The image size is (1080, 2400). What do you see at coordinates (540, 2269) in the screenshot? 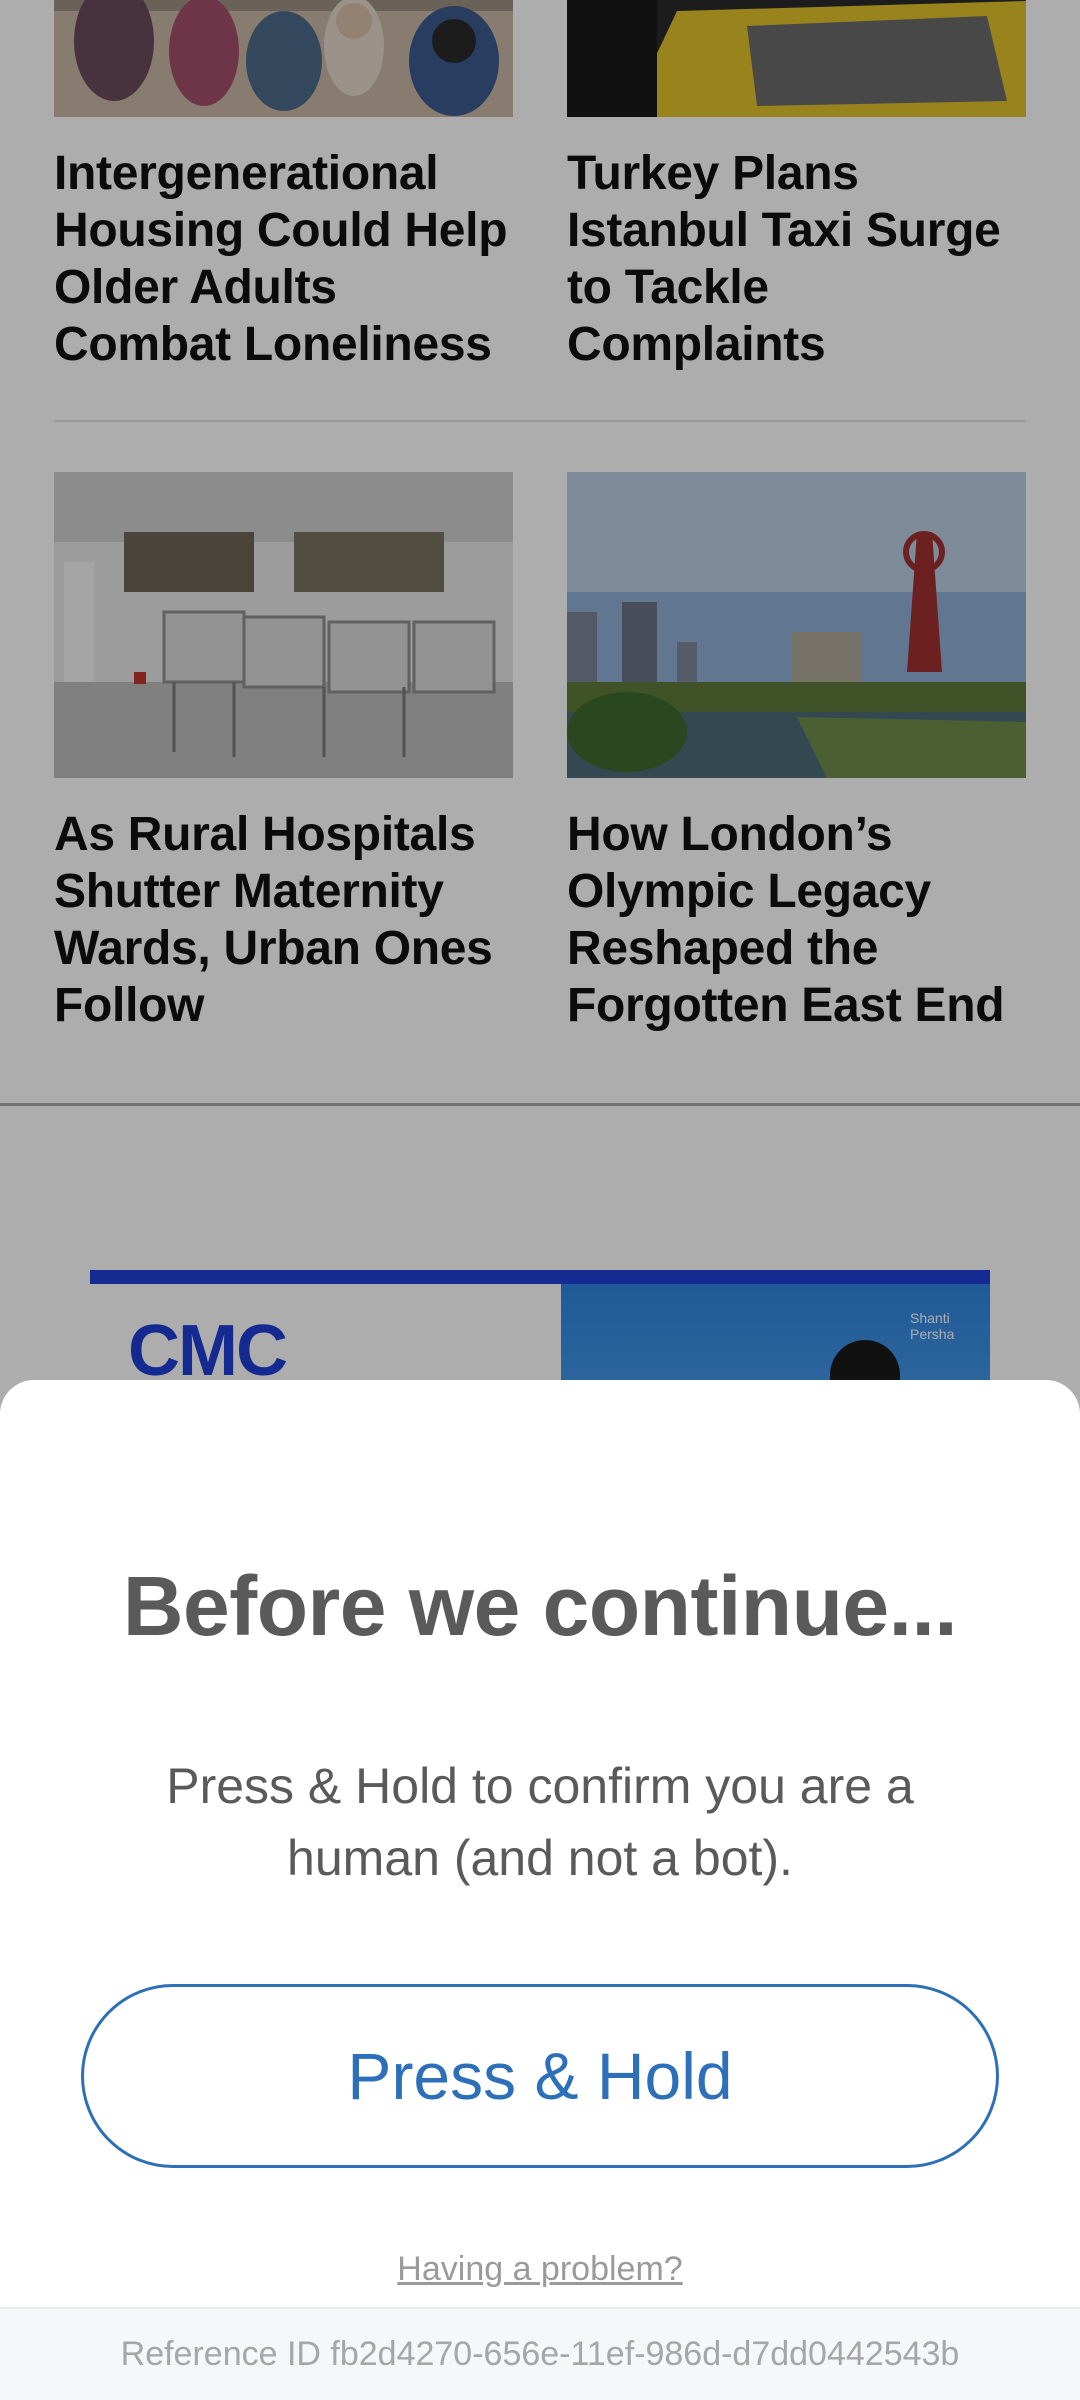
I see `having-a-problem-link: Having a problem?` at bounding box center [540, 2269].